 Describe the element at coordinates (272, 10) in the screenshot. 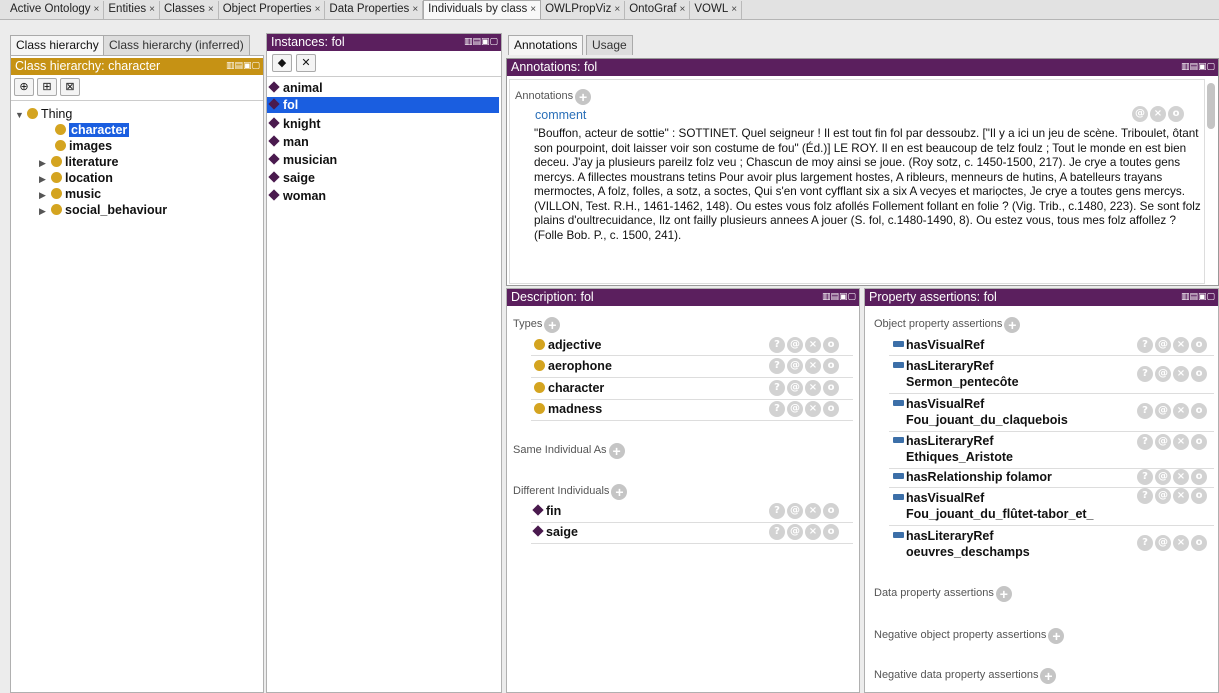

I see `tab-object-properties: Object Properties ×` at that location.